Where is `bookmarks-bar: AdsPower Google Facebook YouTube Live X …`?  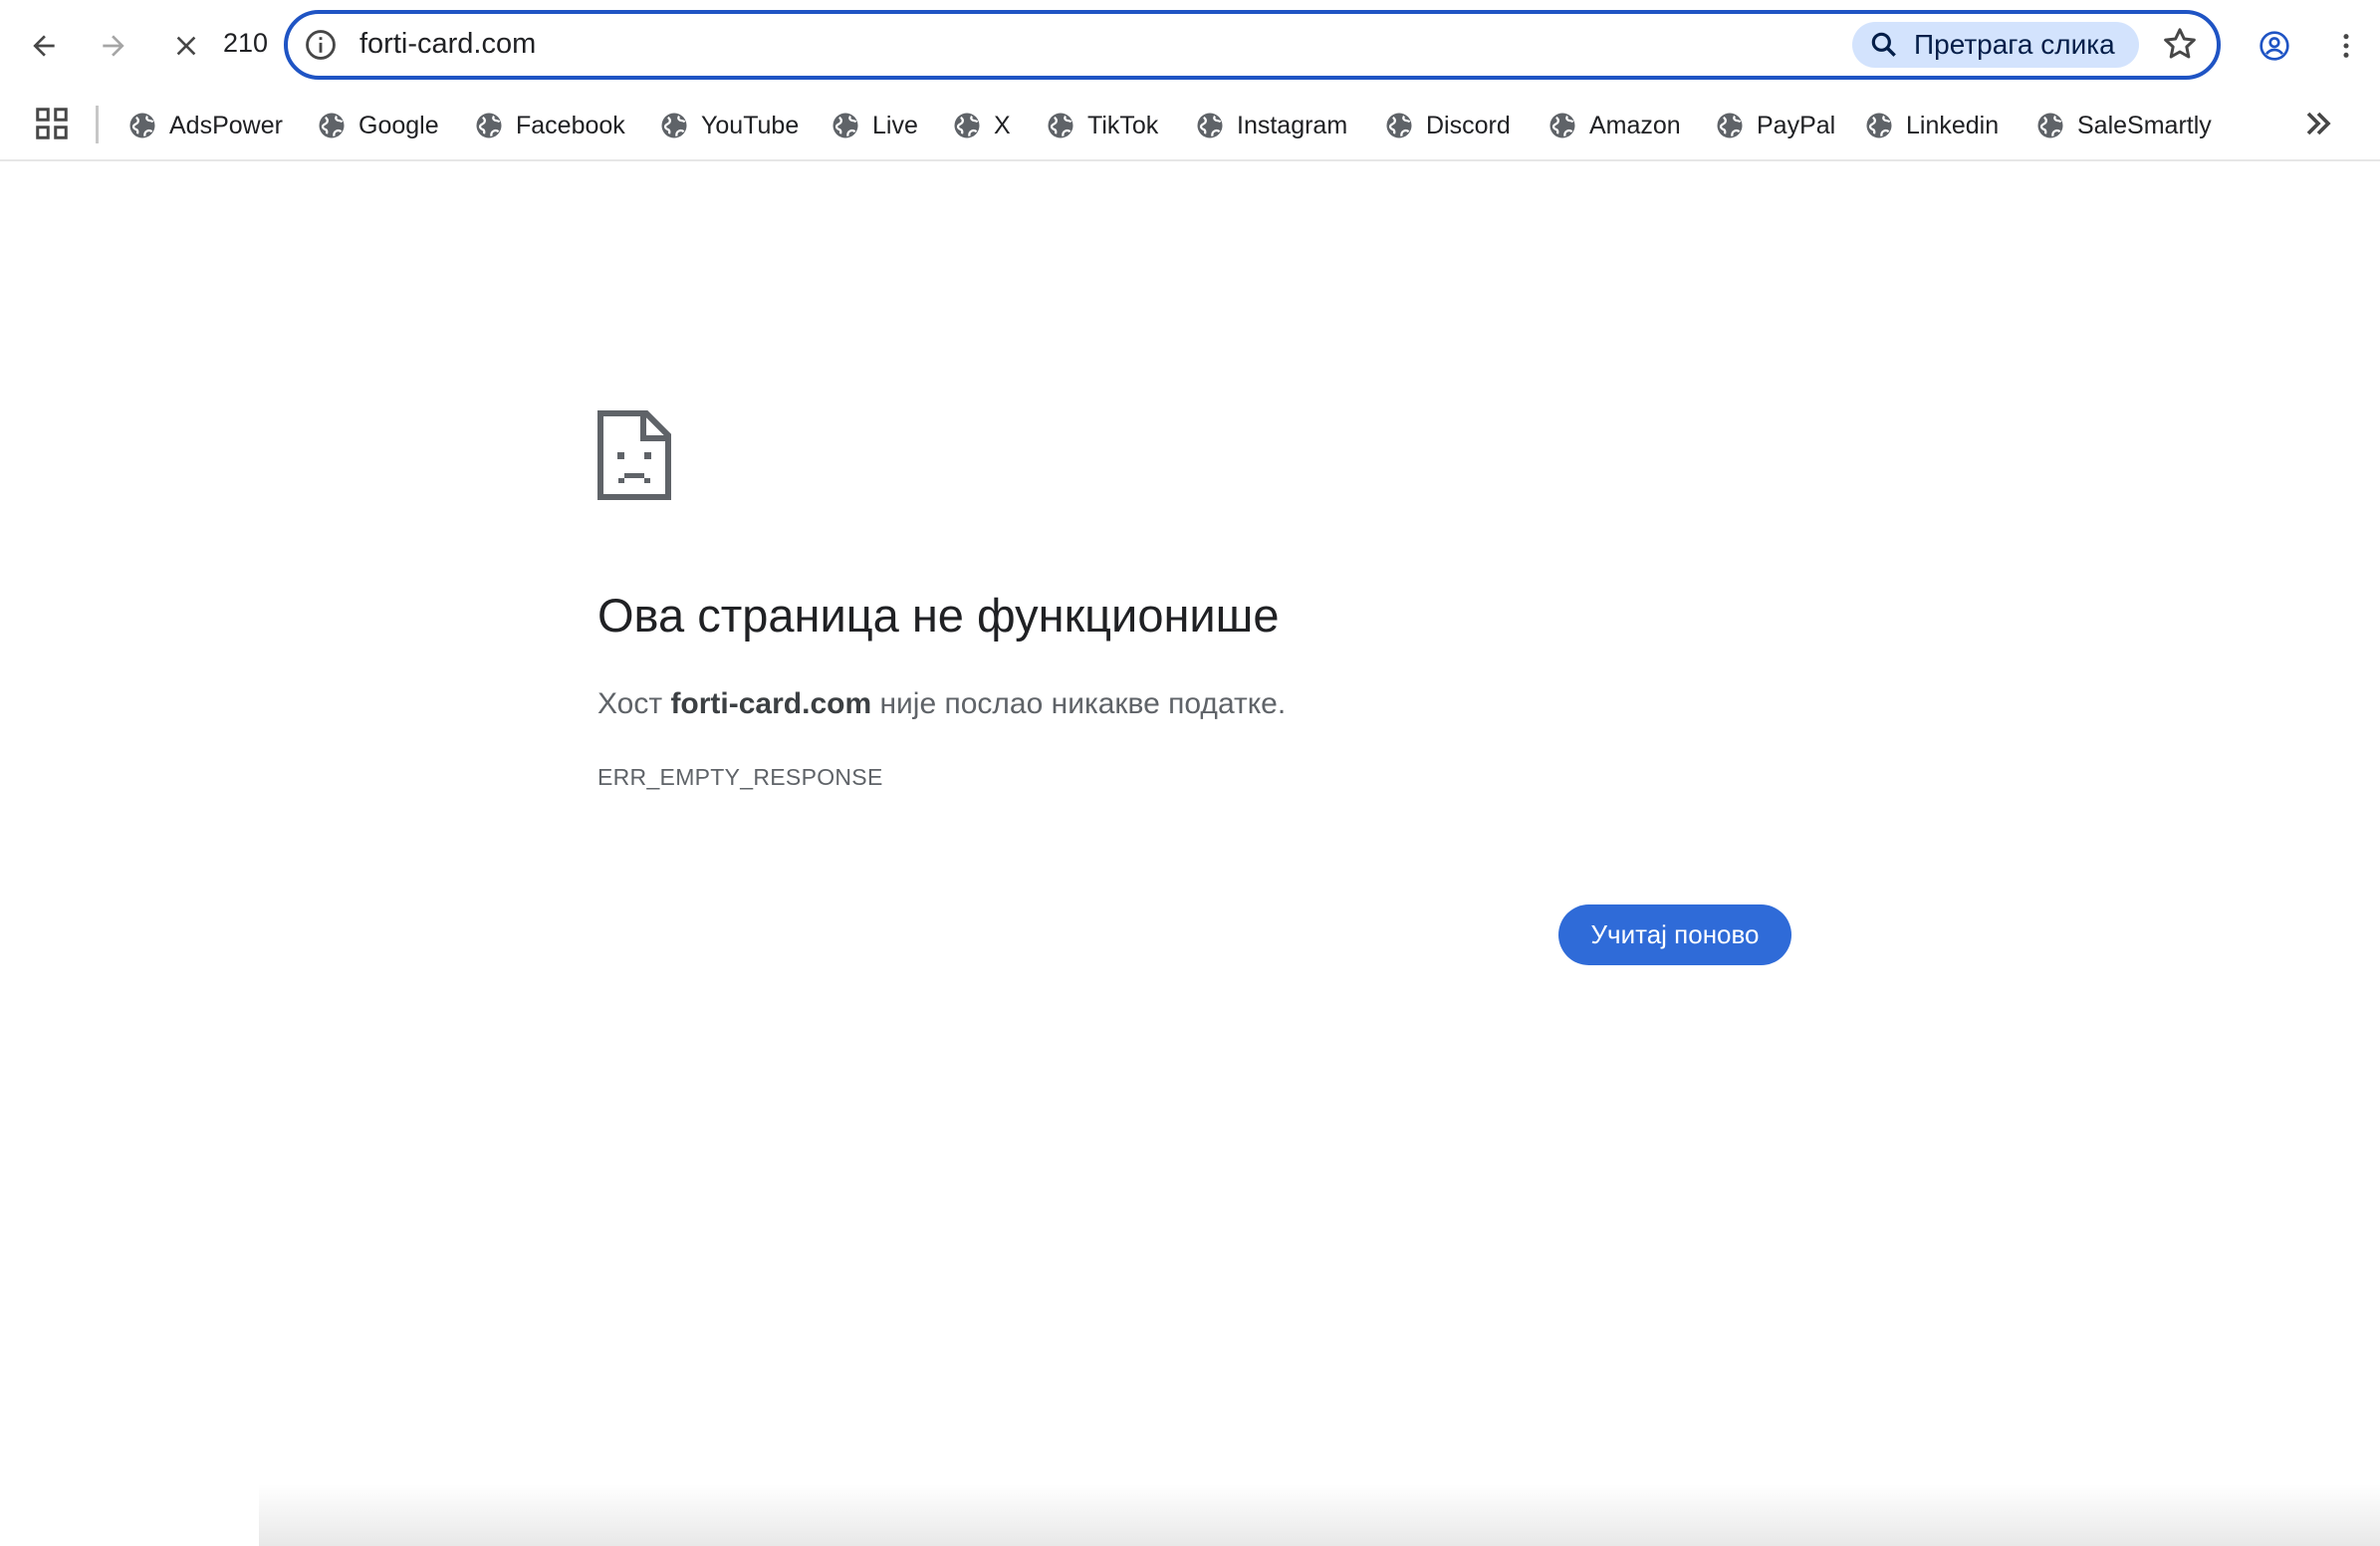
bookmarks-bar: AdsPower Google Facebook YouTube Live X … is located at coordinates (1190, 126).